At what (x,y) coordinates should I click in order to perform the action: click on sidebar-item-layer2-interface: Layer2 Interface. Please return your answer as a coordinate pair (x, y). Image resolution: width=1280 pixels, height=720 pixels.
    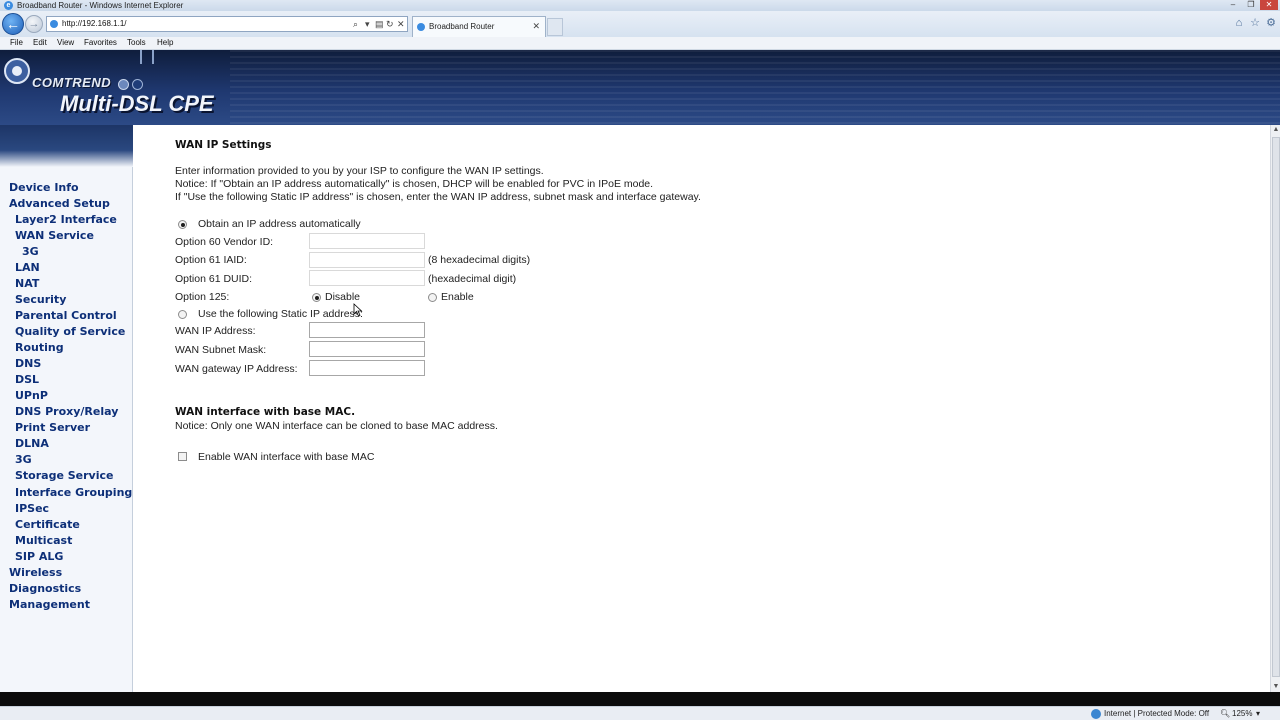
    Looking at the image, I should click on (66, 219).